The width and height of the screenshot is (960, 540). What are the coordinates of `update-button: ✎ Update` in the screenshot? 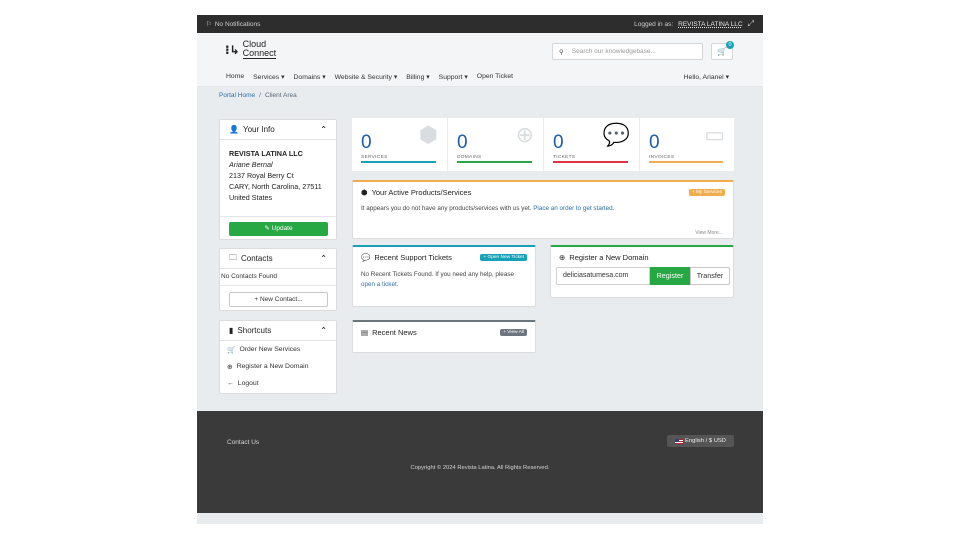 It's located at (278, 229).